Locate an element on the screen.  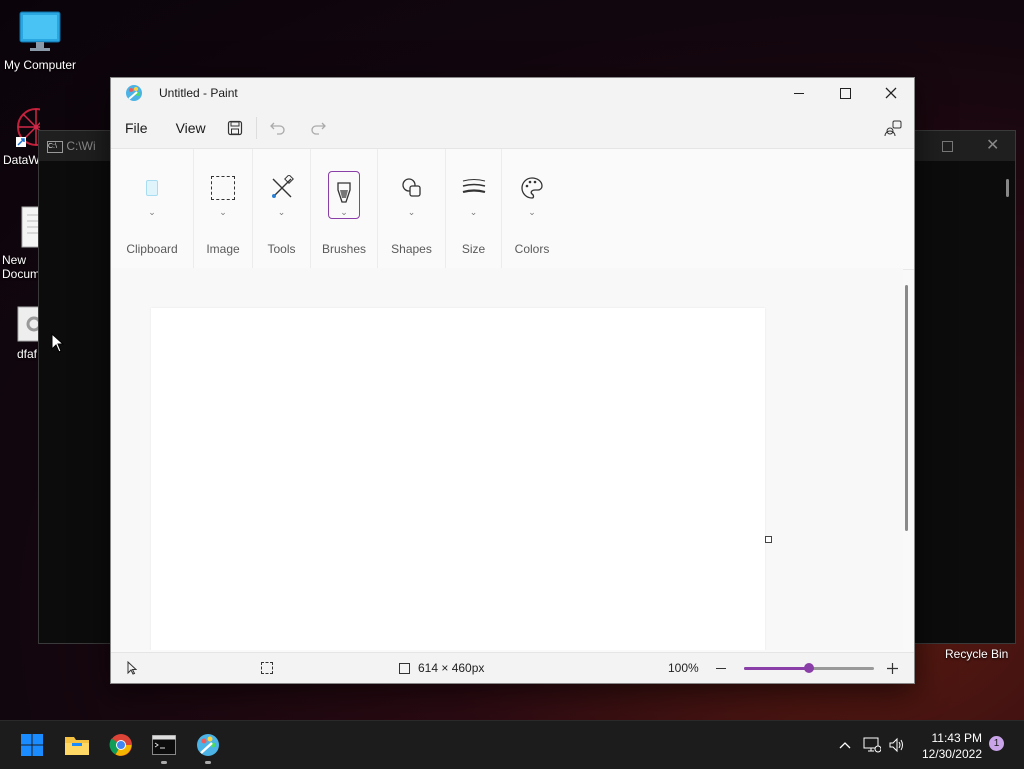
account-button is located at coordinates (893, 128).